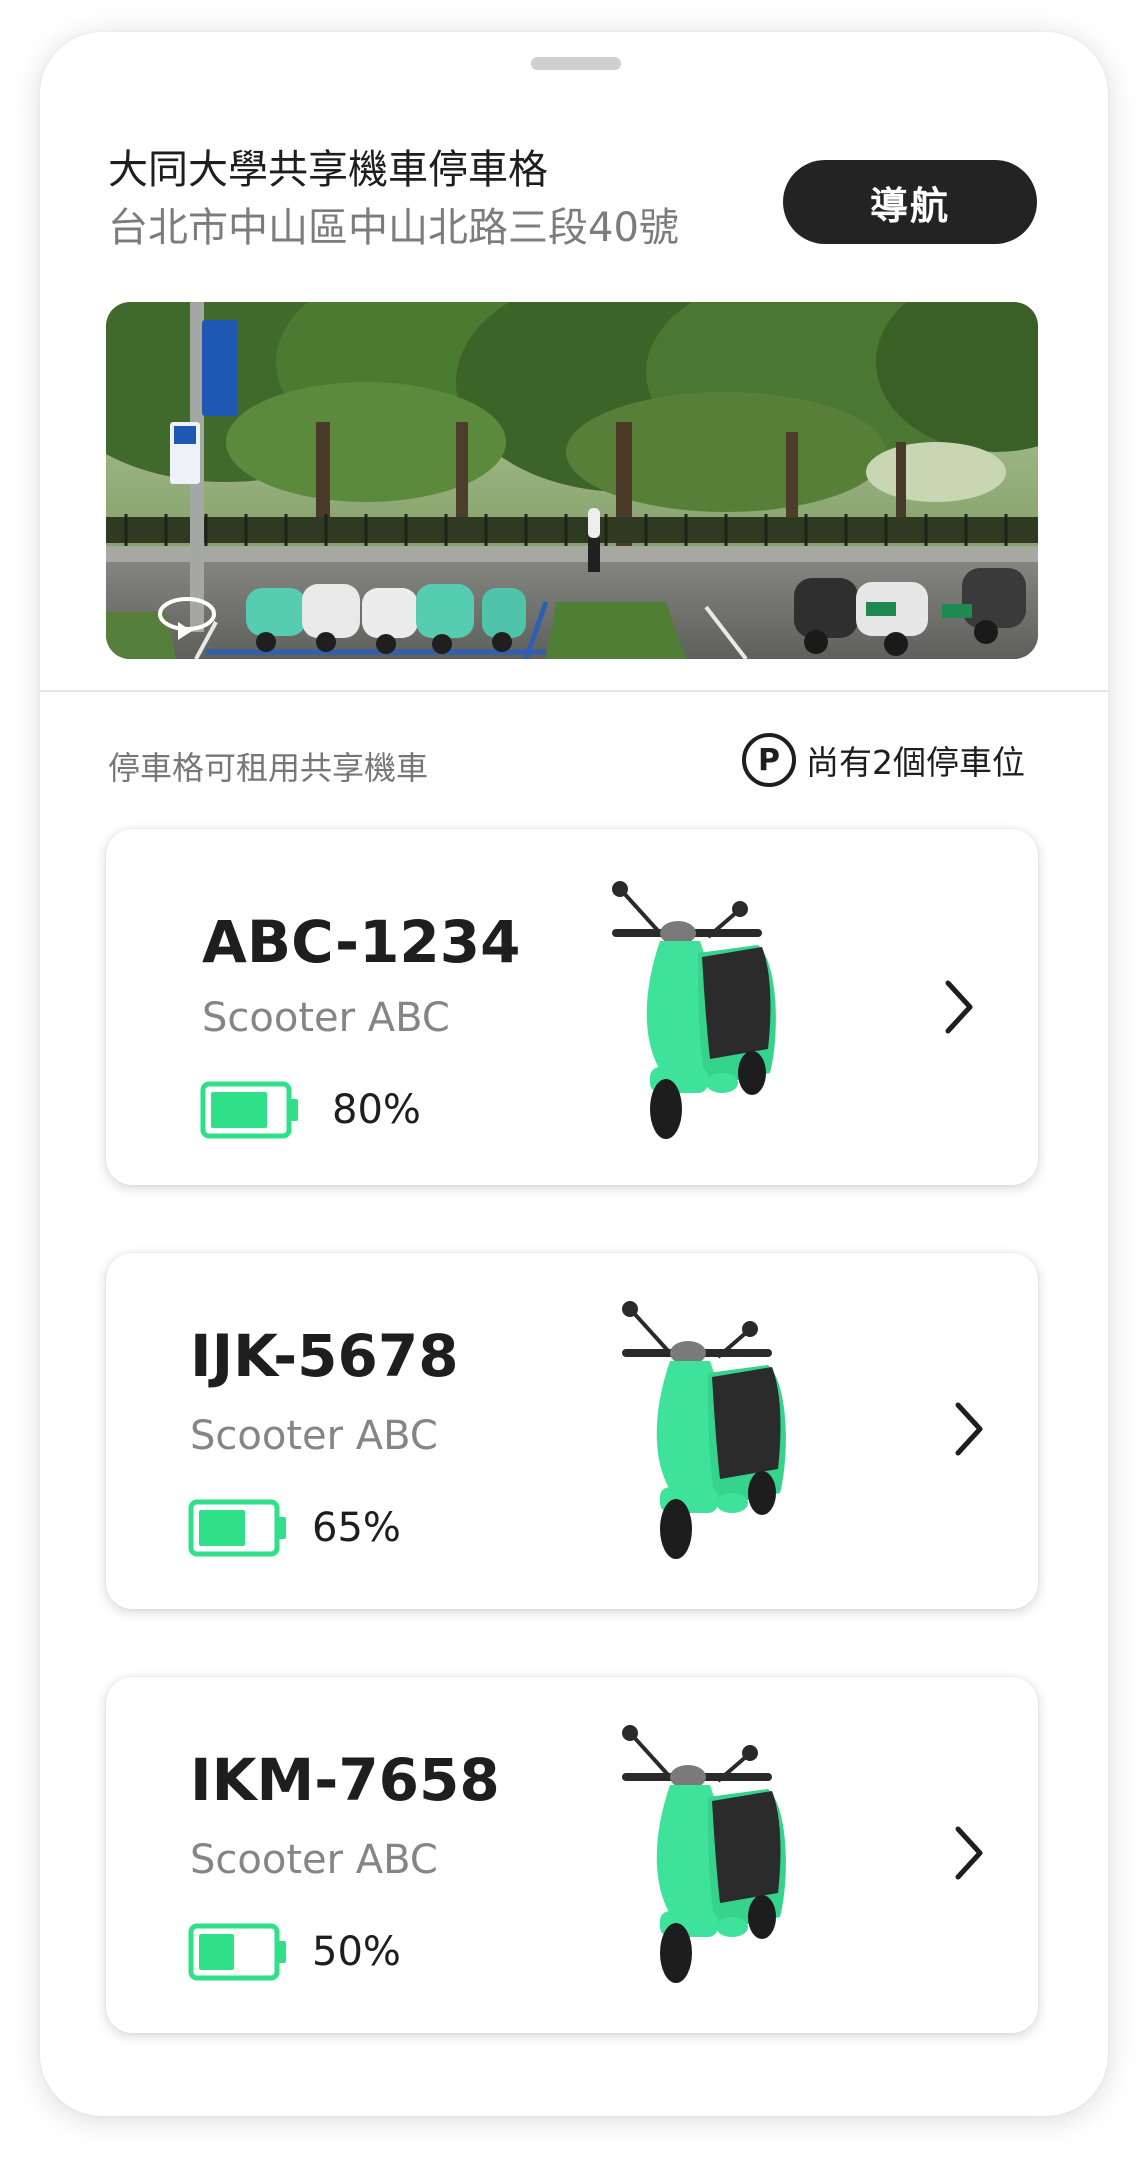  I want to click on parking-availability: P 尚有2個停車位, so click(883, 760).